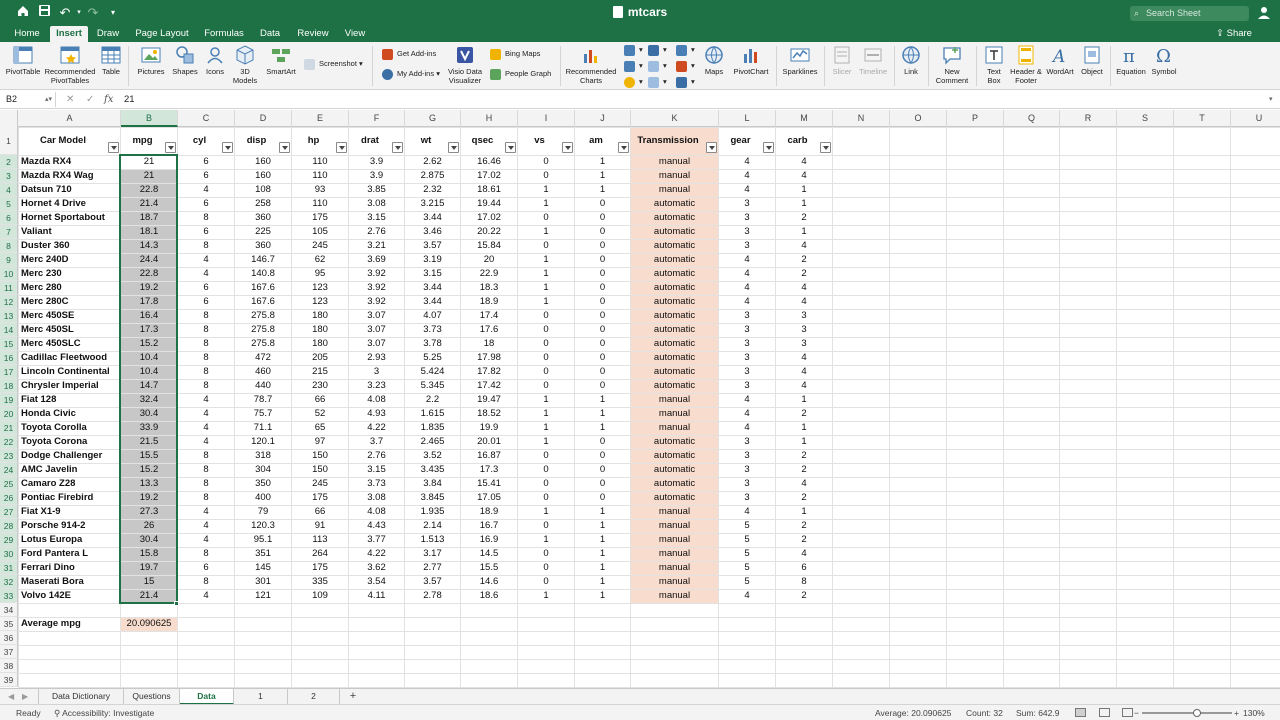  What do you see at coordinates (263, 204) in the screenshot?
I see `cell-disp: 258` at bounding box center [263, 204].